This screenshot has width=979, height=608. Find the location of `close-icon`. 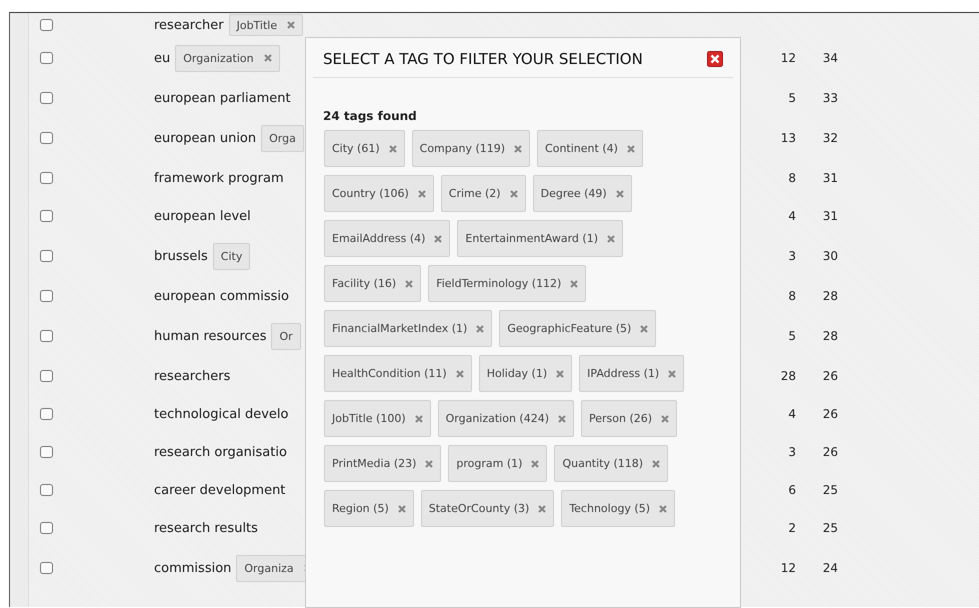

close-icon is located at coordinates (715, 59).